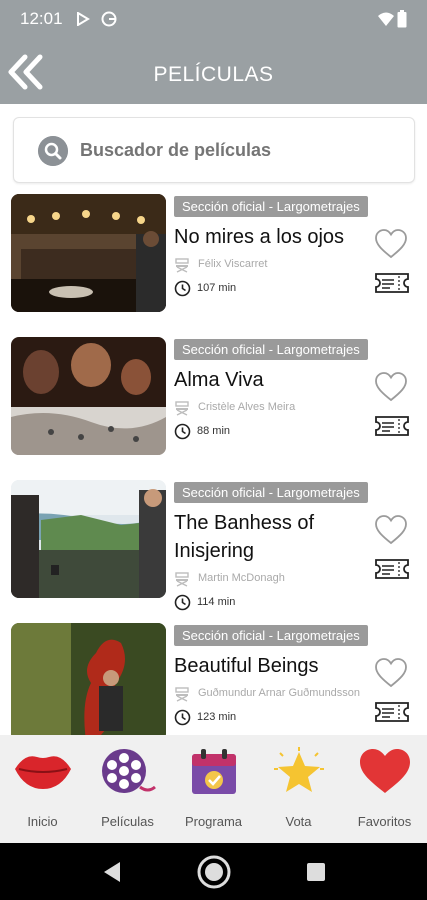  What do you see at coordinates (41, 18) in the screenshot?
I see `status-time: 12:01` at bounding box center [41, 18].